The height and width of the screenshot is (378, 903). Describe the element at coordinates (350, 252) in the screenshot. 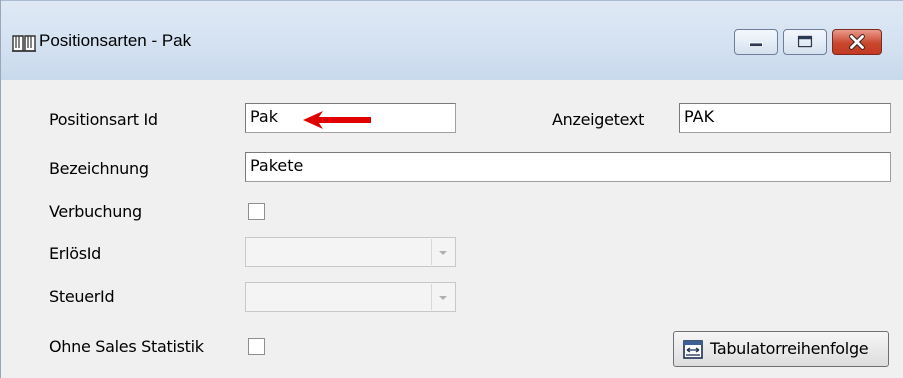

I see `erloes-id-combobox` at that location.